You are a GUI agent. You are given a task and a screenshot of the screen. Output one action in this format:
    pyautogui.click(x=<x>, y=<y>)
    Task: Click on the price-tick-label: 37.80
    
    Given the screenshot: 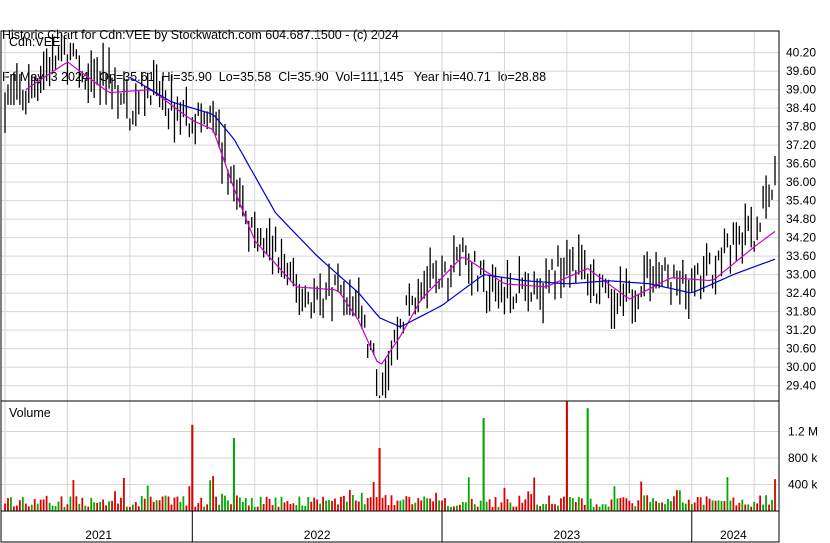 What is the action you would take?
    pyautogui.click(x=801, y=127)
    